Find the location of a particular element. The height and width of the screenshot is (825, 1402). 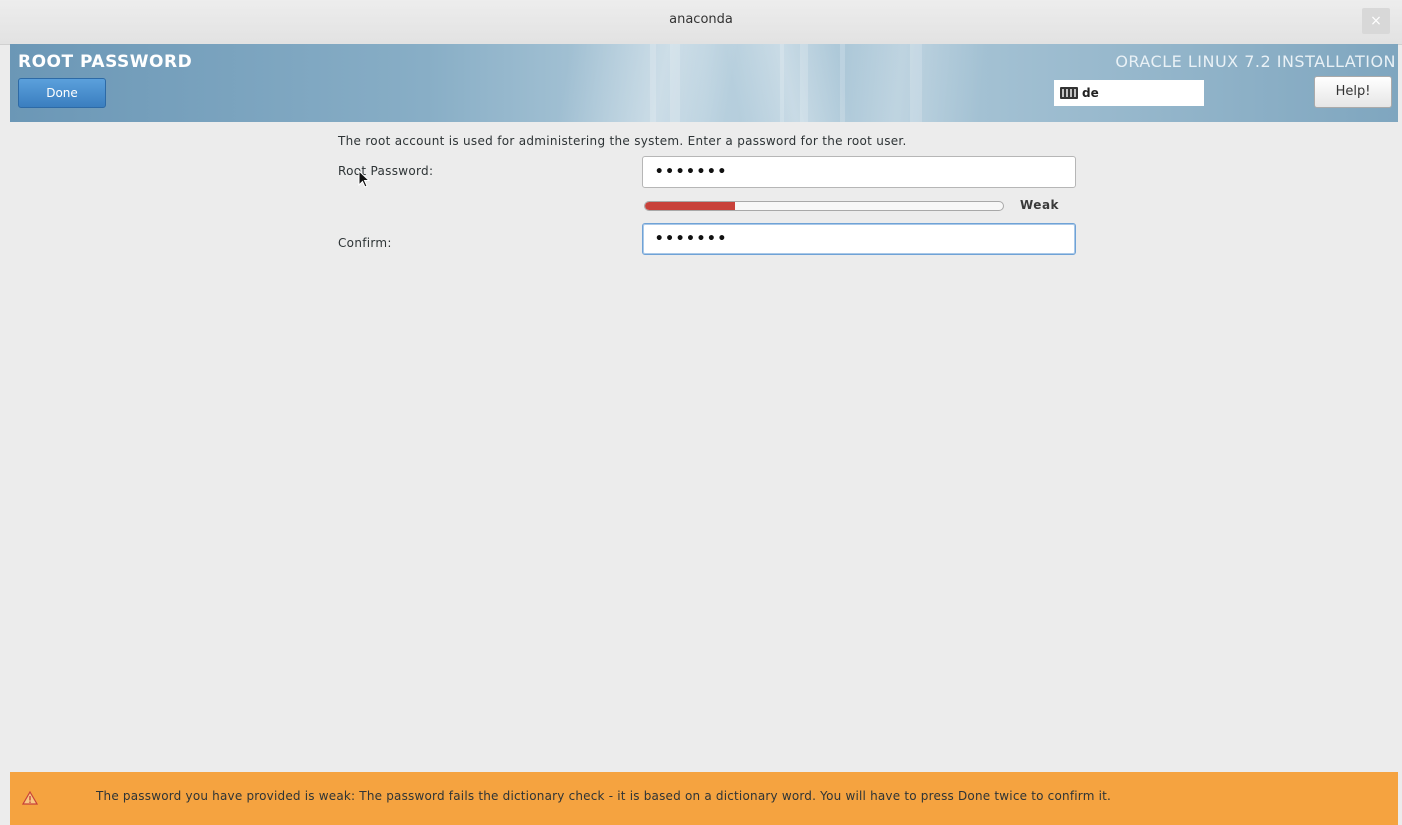

password-strength-bar is located at coordinates (824, 206).